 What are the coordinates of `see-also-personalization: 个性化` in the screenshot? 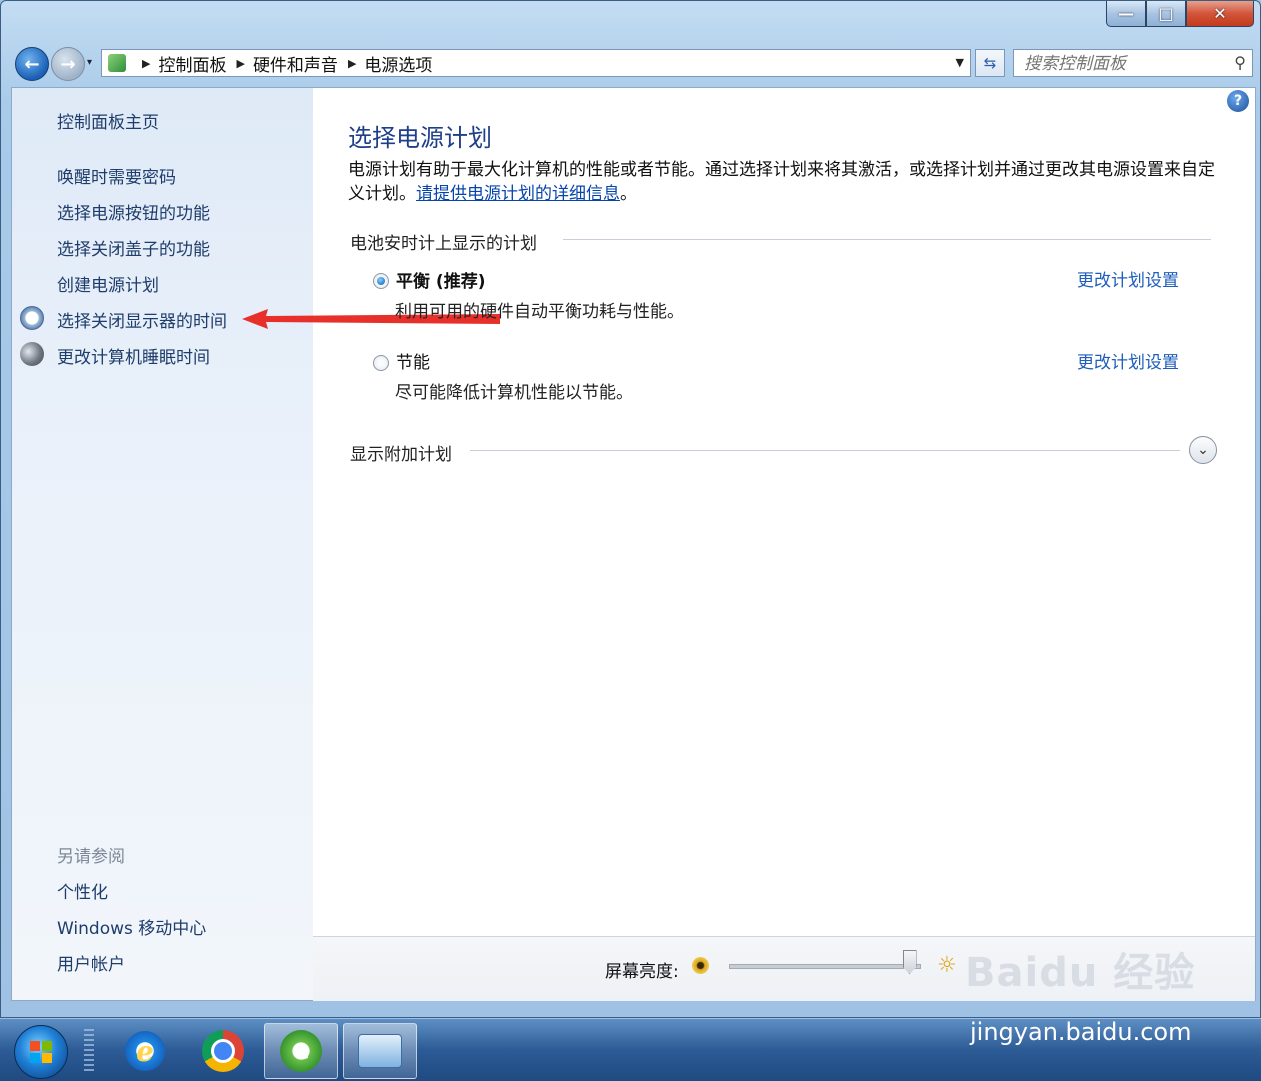 It's located at (82, 890).